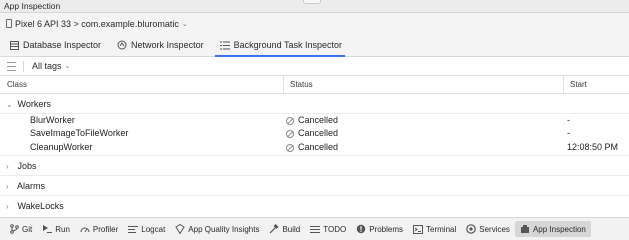 The image size is (629, 240). Describe the element at coordinates (314, 104) in the screenshot. I see `group-row-workers: ⌄ Workers` at that location.